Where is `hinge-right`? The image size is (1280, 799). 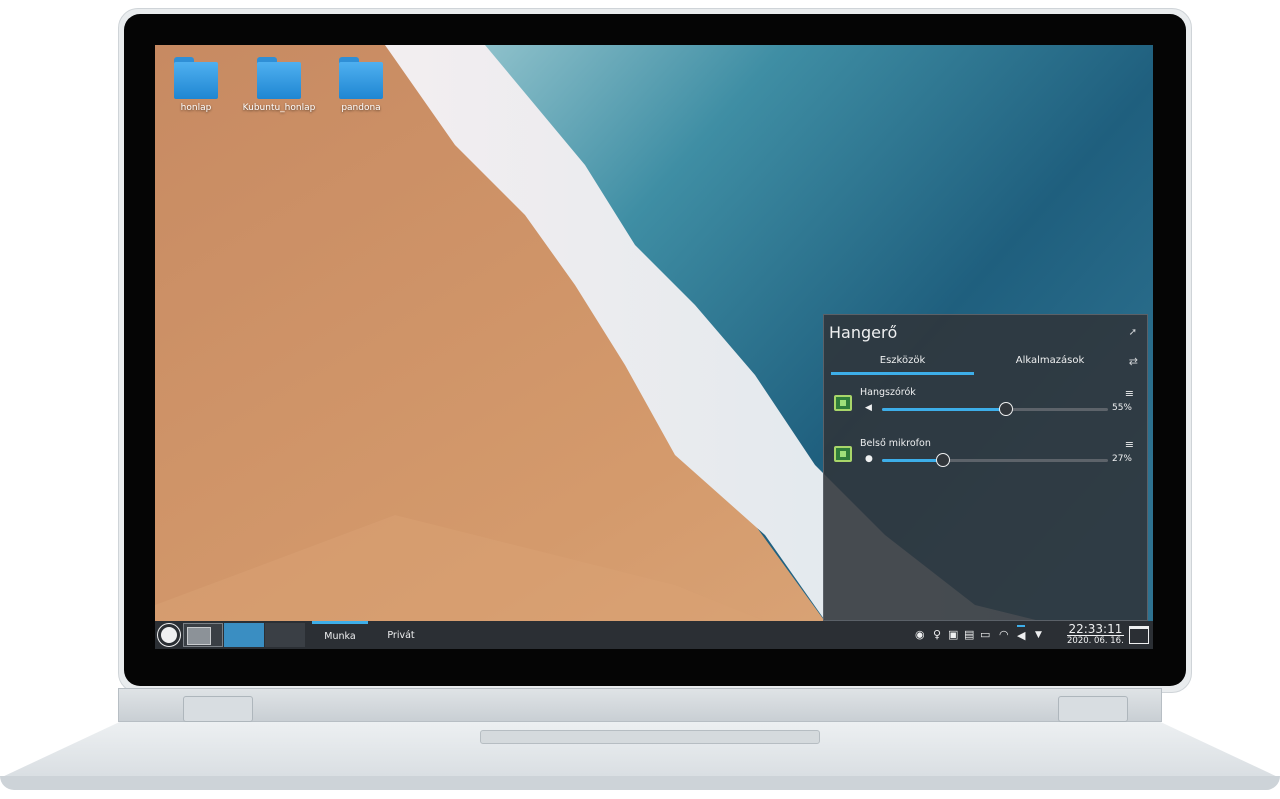
hinge-right is located at coordinates (1093, 709).